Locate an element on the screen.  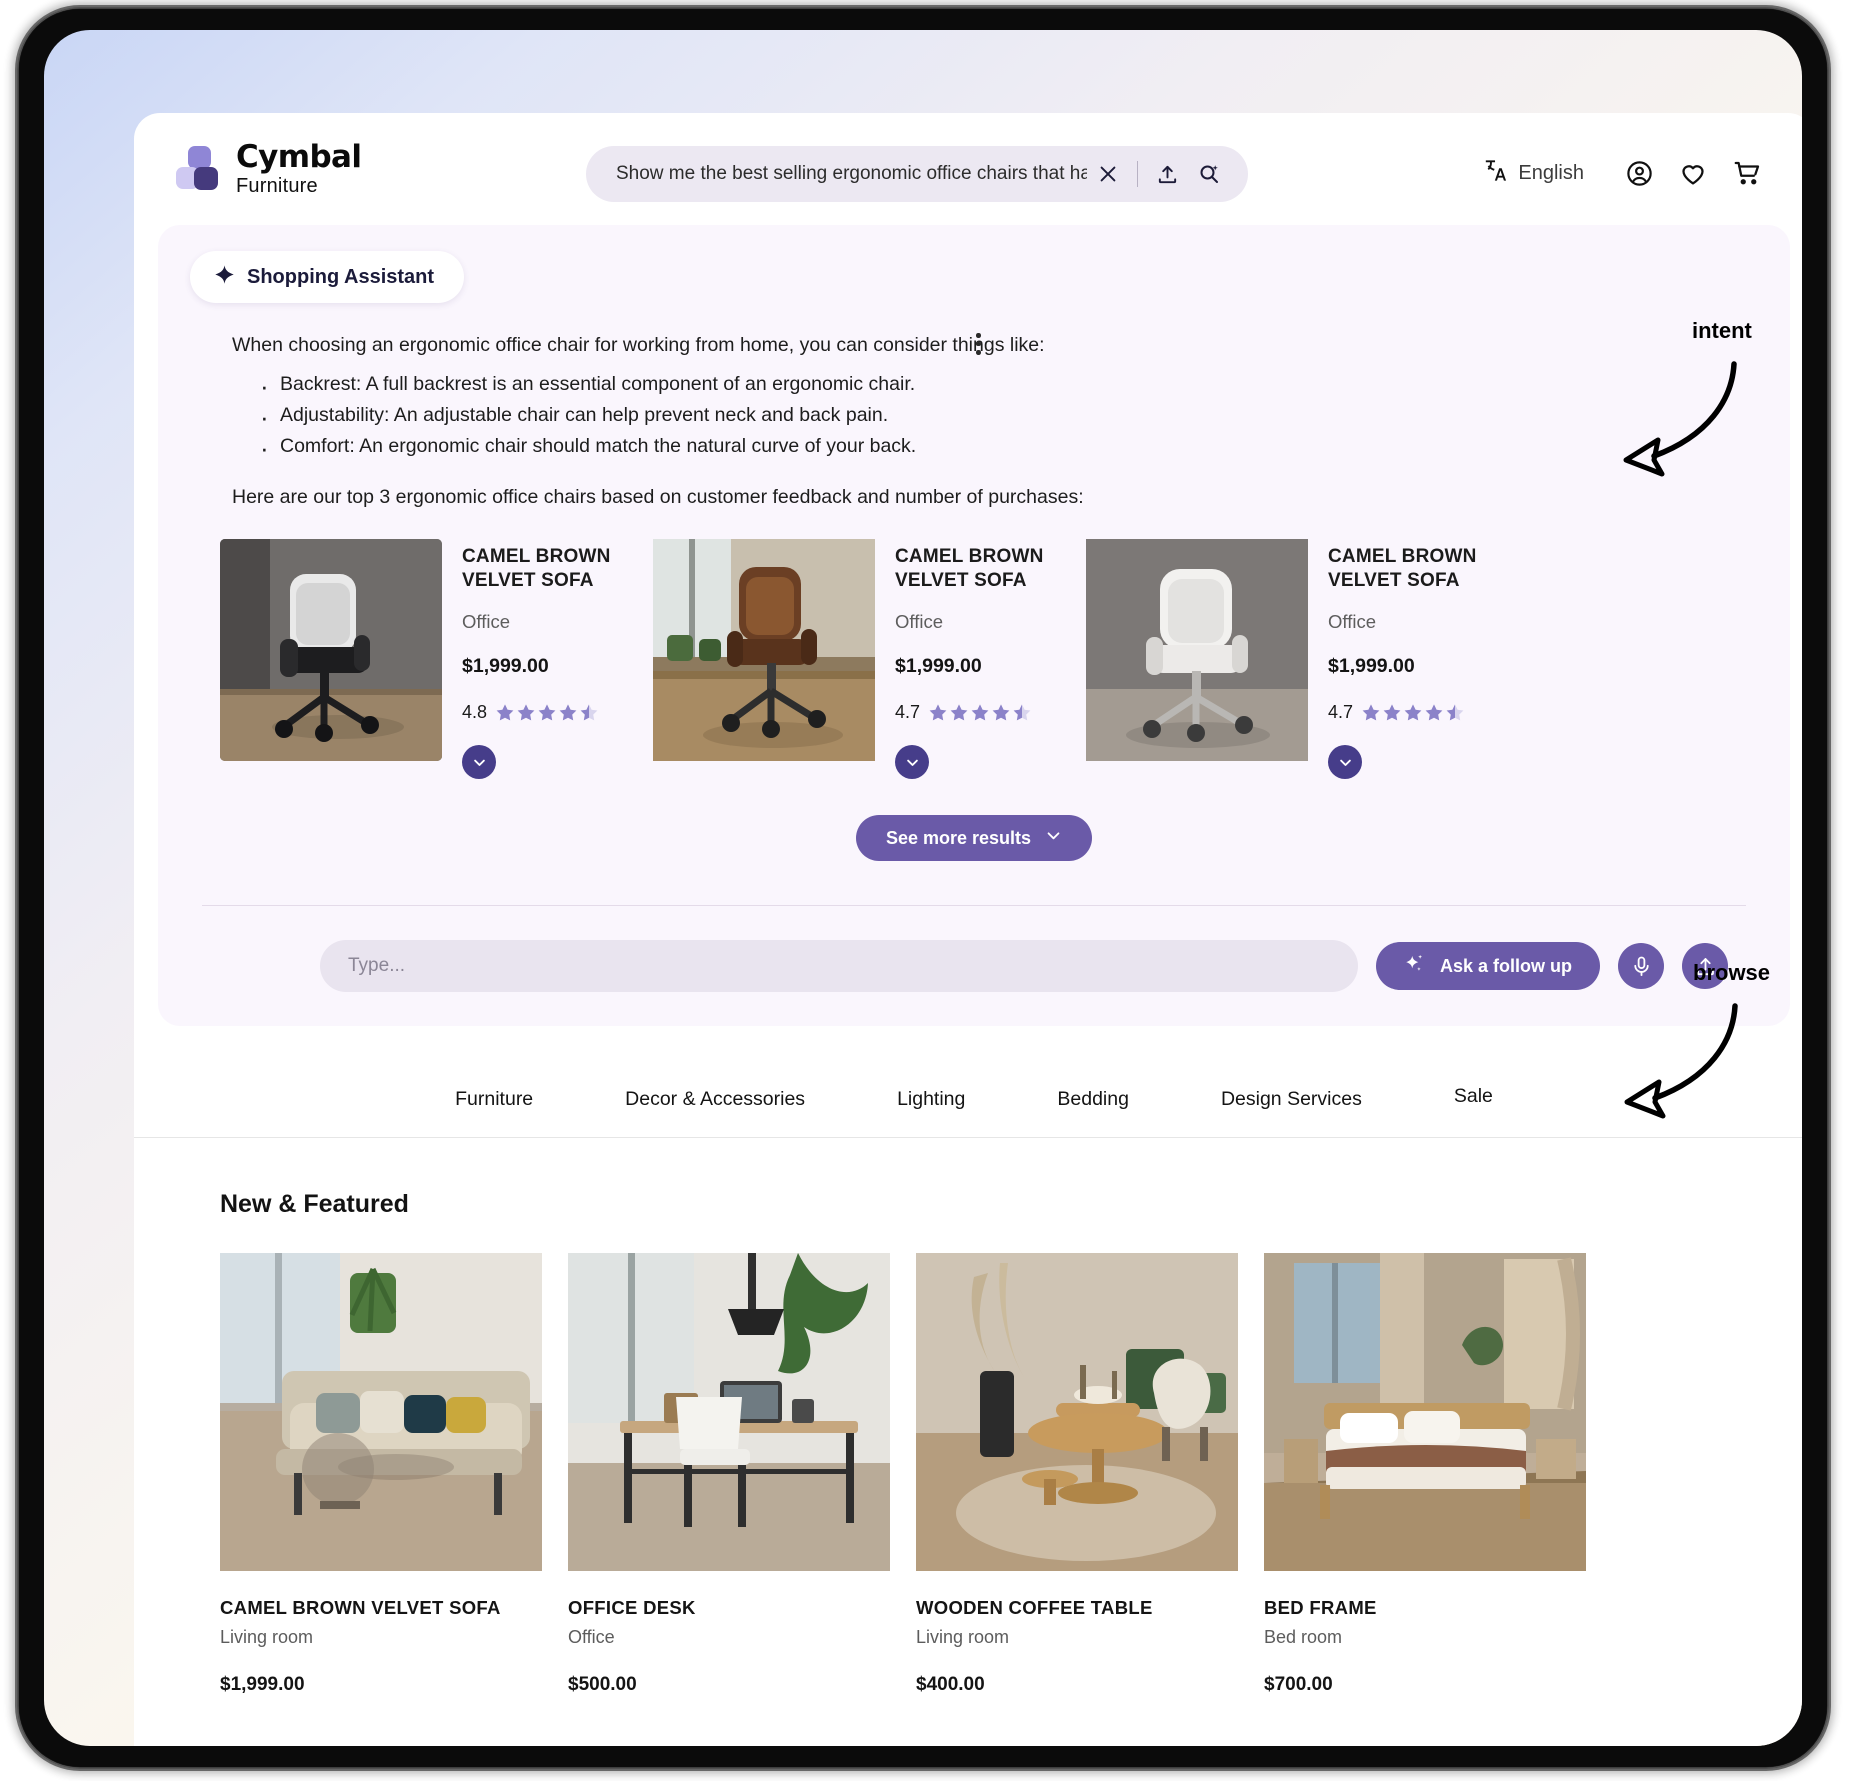
wishlist-heart-icon is located at coordinates (1693, 173).